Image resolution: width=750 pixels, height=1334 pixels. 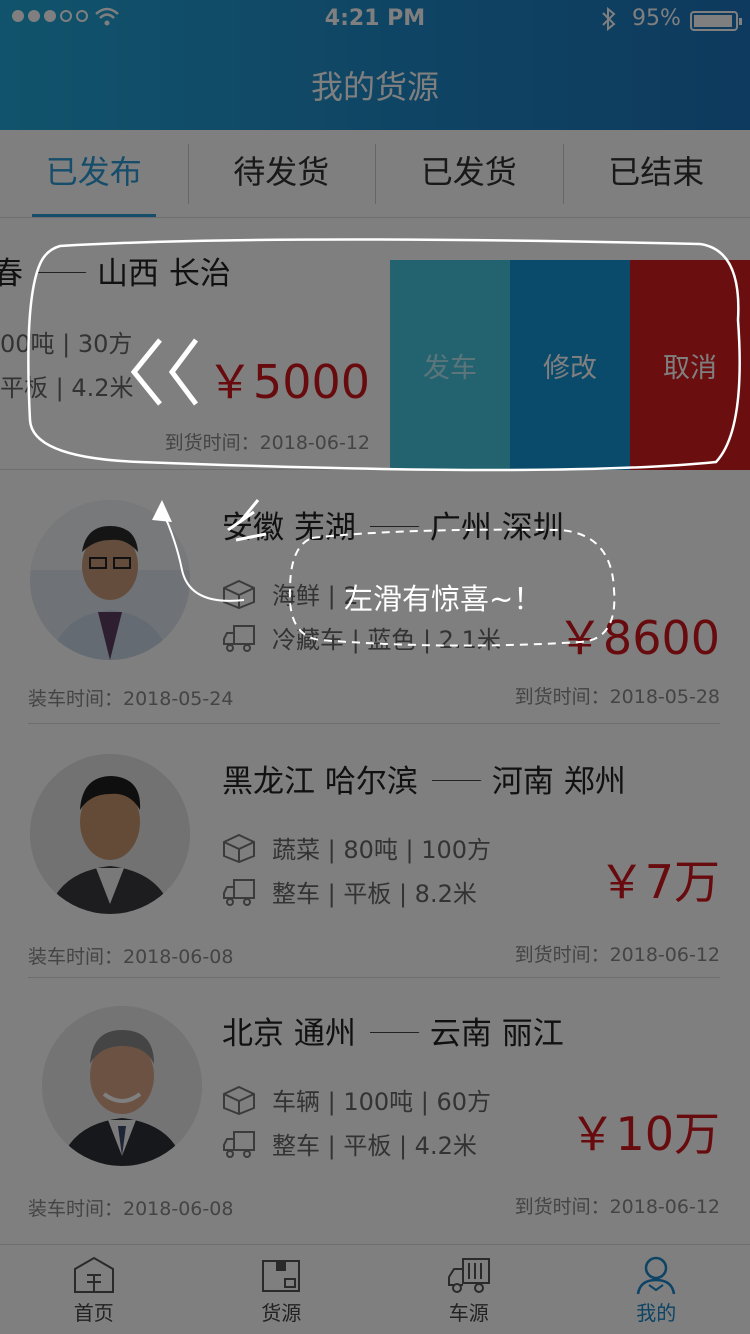 I want to click on cancel-button: 取消, so click(x=690, y=365).